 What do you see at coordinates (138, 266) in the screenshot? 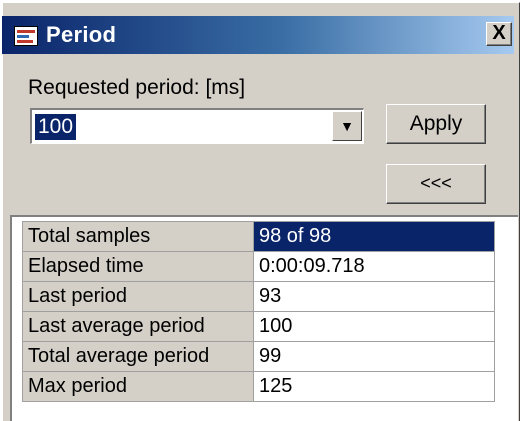
I see `row-label: Elapsed time` at bounding box center [138, 266].